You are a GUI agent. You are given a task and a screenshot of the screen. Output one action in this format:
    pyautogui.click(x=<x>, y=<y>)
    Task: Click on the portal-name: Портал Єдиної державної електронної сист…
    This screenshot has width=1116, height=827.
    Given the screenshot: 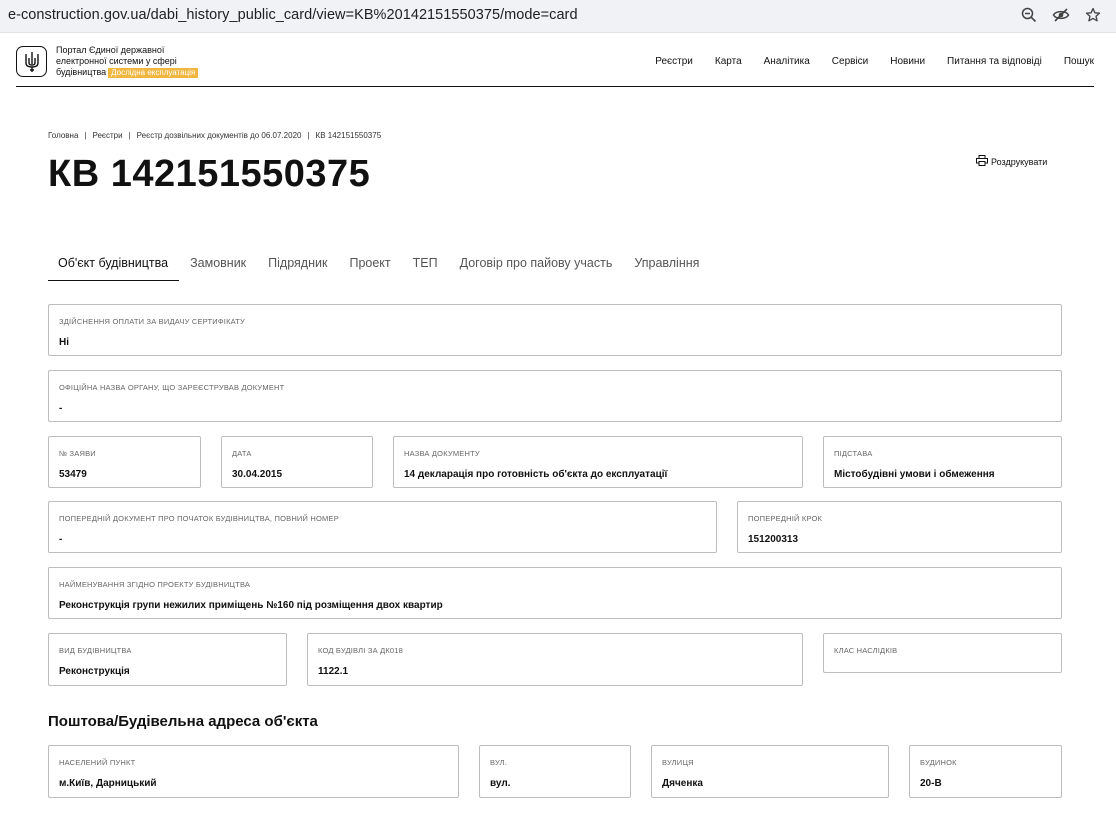 What is the action you would take?
    pyautogui.click(x=141, y=61)
    